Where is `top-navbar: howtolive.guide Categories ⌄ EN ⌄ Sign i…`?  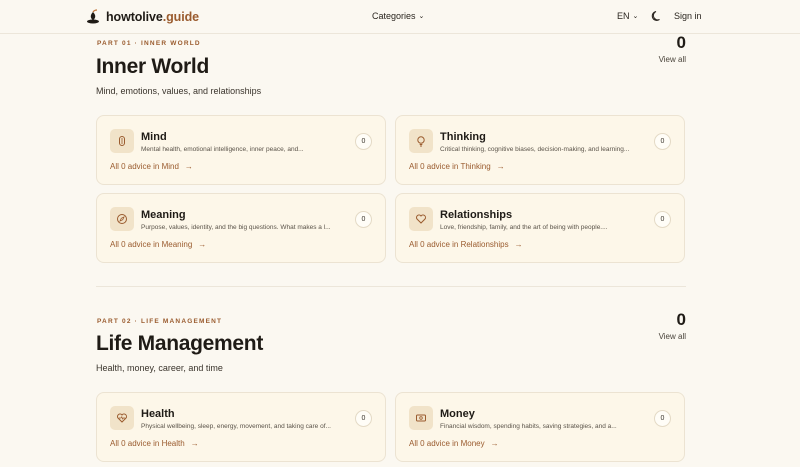
top-navbar: howtolive.guide Categories ⌄ EN ⌄ Sign i… is located at coordinates (400, 17).